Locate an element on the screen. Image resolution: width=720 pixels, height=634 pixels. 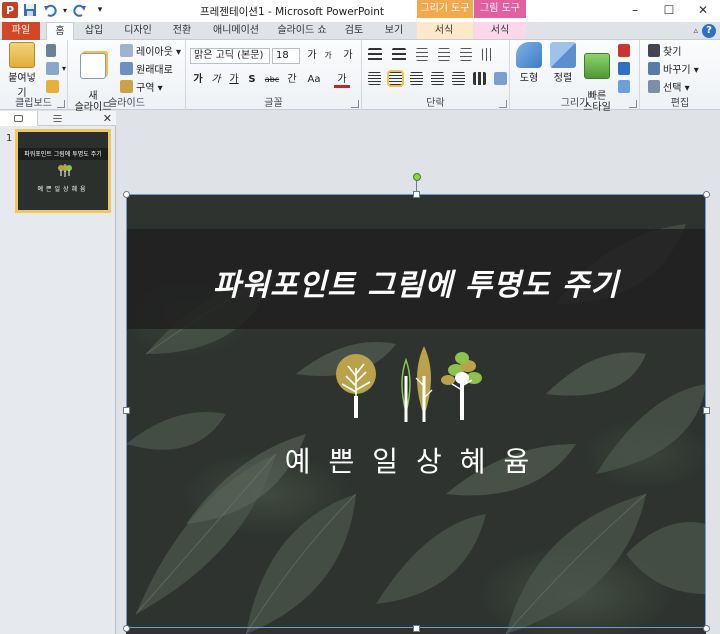
customize-qat-icon: ▾ is located at coordinates (100, 10).